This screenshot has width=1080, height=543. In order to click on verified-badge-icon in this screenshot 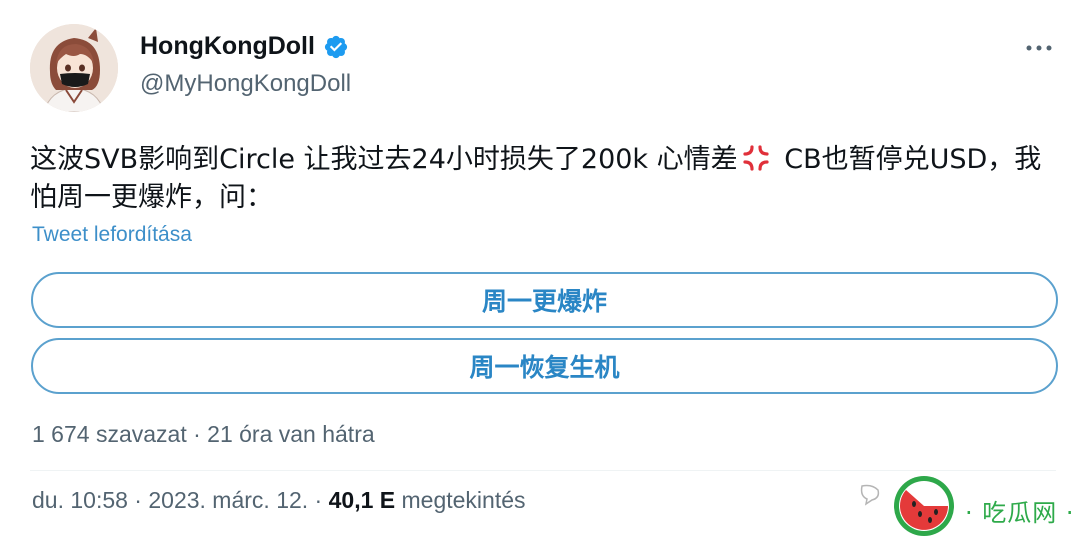, I will do `click(336, 47)`.